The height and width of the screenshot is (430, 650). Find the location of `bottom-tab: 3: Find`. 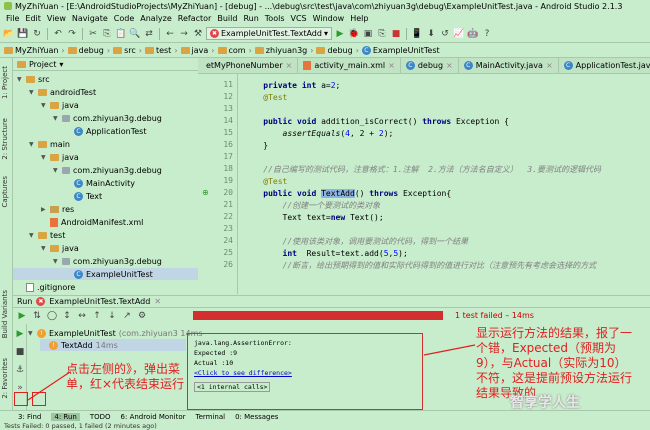

bottom-tab: 3: Find is located at coordinates (29, 417).